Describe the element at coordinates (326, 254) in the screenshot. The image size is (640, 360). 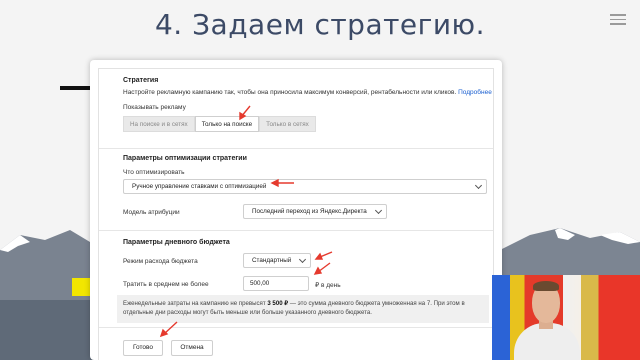
I see `arrow-budget-mode` at that location.